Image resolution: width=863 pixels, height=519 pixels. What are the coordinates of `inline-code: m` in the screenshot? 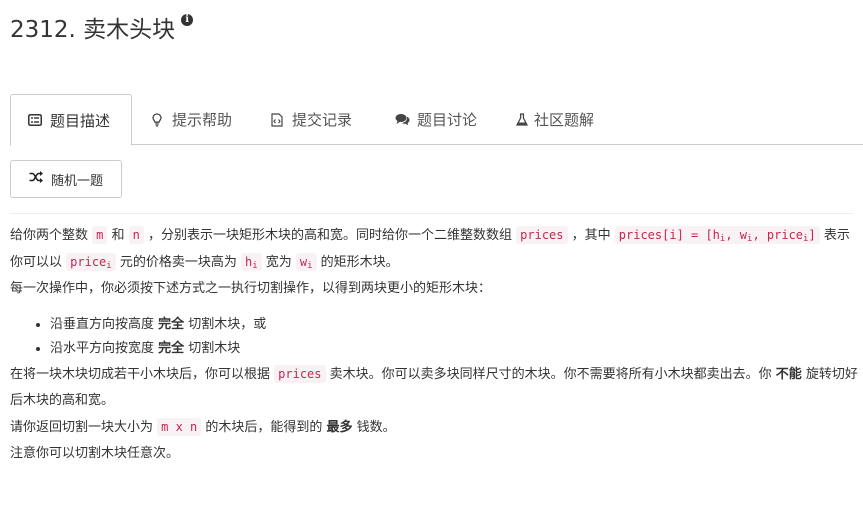 It's located at (100, 235).